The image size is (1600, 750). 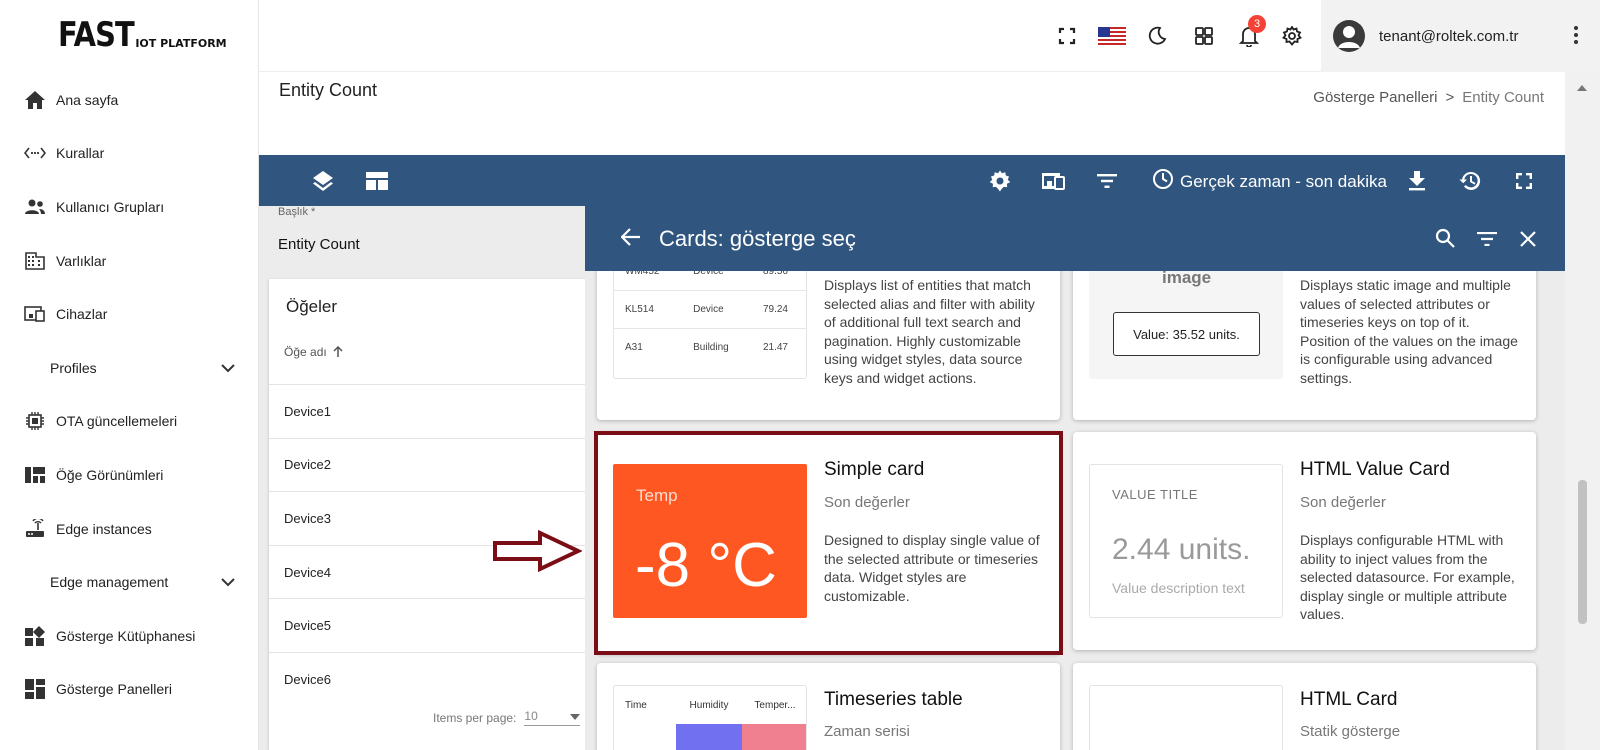 What do you see at coordinates (82, 314) in the screenshot?
I see `sidebar-item-label: Cihazlar` at bounding box center [82, 314].